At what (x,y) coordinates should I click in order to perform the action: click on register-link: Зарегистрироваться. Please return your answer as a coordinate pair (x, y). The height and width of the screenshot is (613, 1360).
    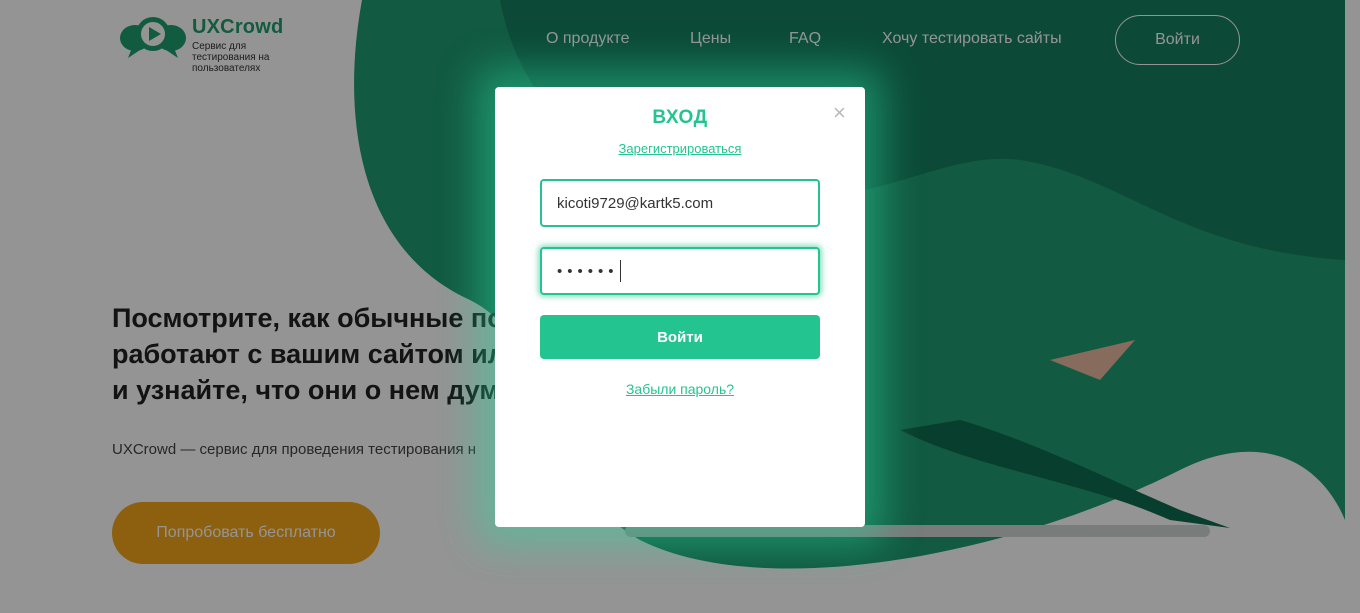
    Looking at the image, I should click on (680, 148).